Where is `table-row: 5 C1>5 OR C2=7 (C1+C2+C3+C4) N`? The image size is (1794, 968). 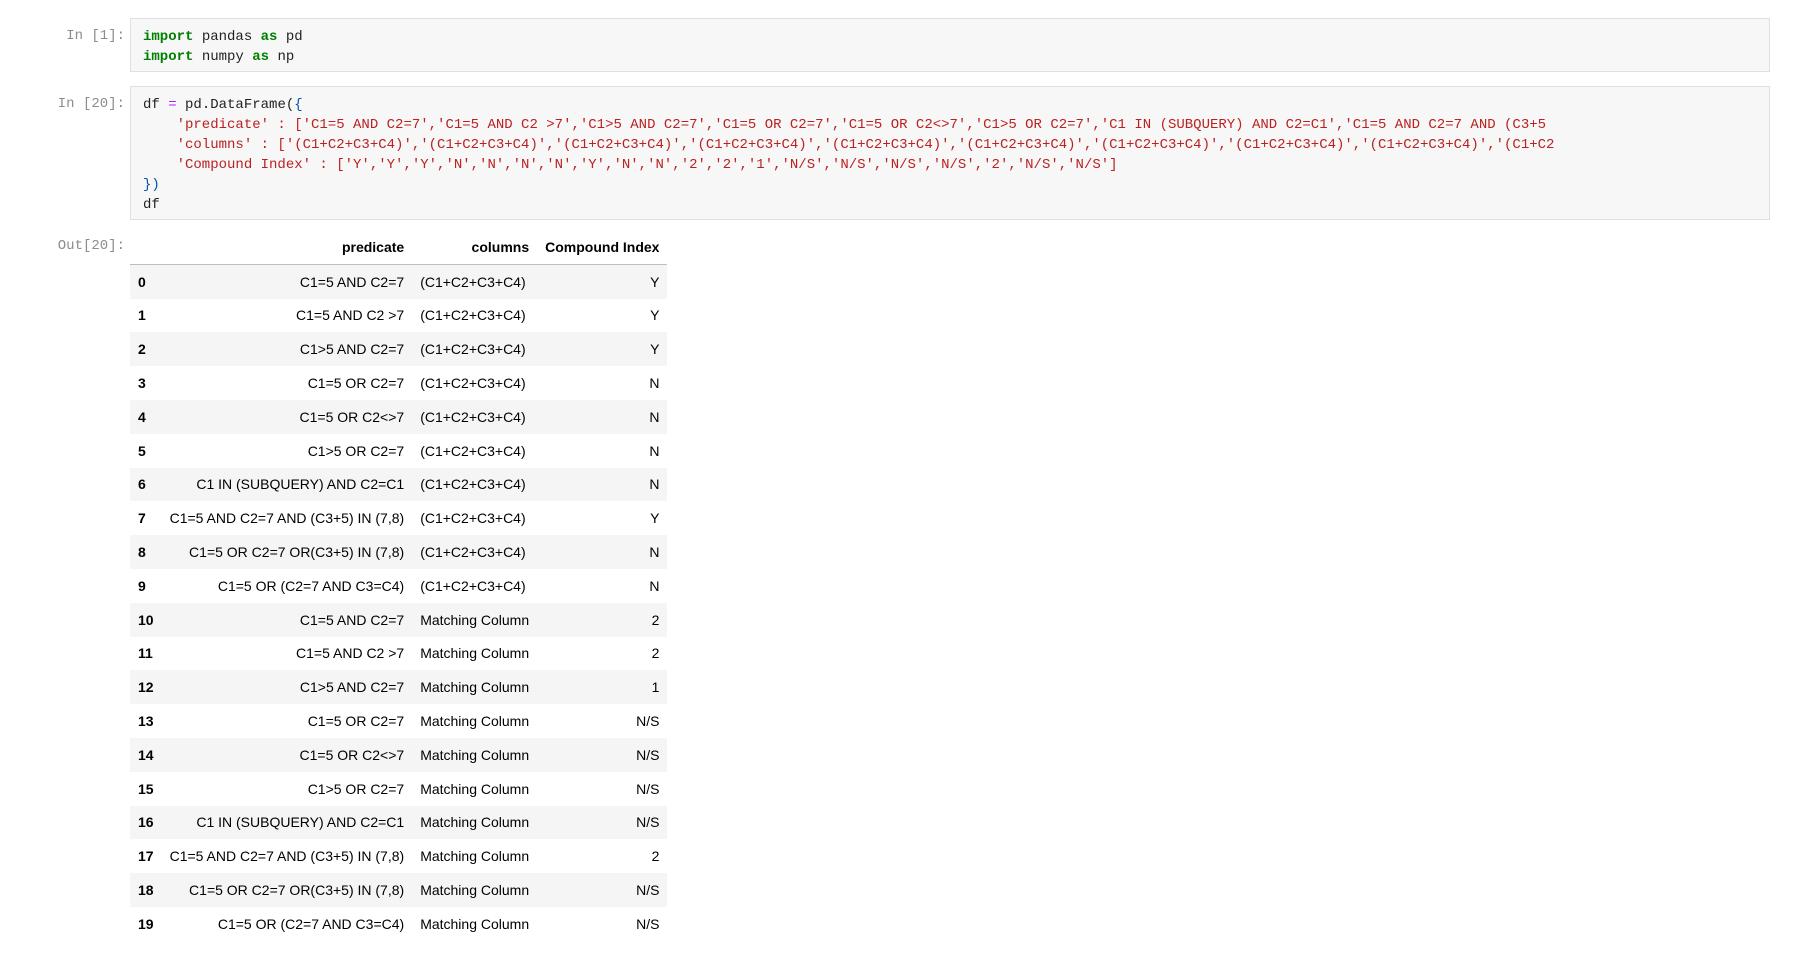
table-row: 5 C1>5 OR C2=7 (C1+C2+C3+C4) N is located at coordinates (398, 451).